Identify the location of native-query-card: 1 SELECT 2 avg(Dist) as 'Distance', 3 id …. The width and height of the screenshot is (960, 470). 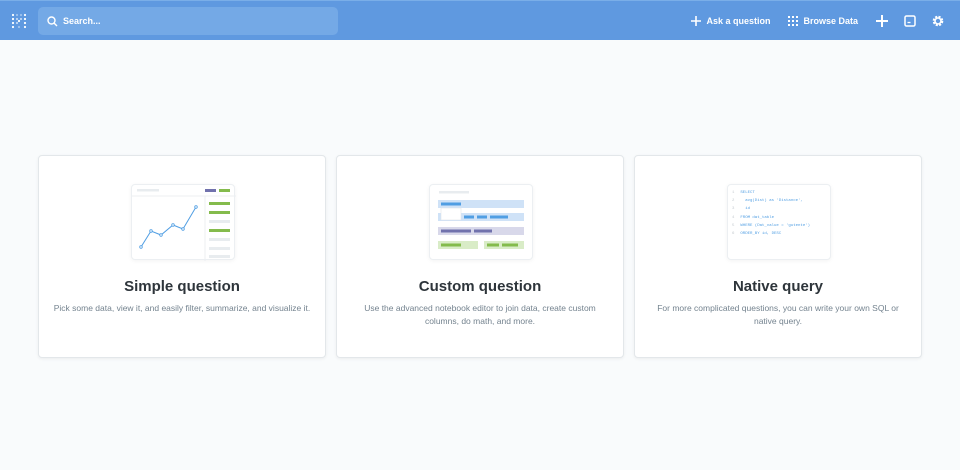
(778, 256).